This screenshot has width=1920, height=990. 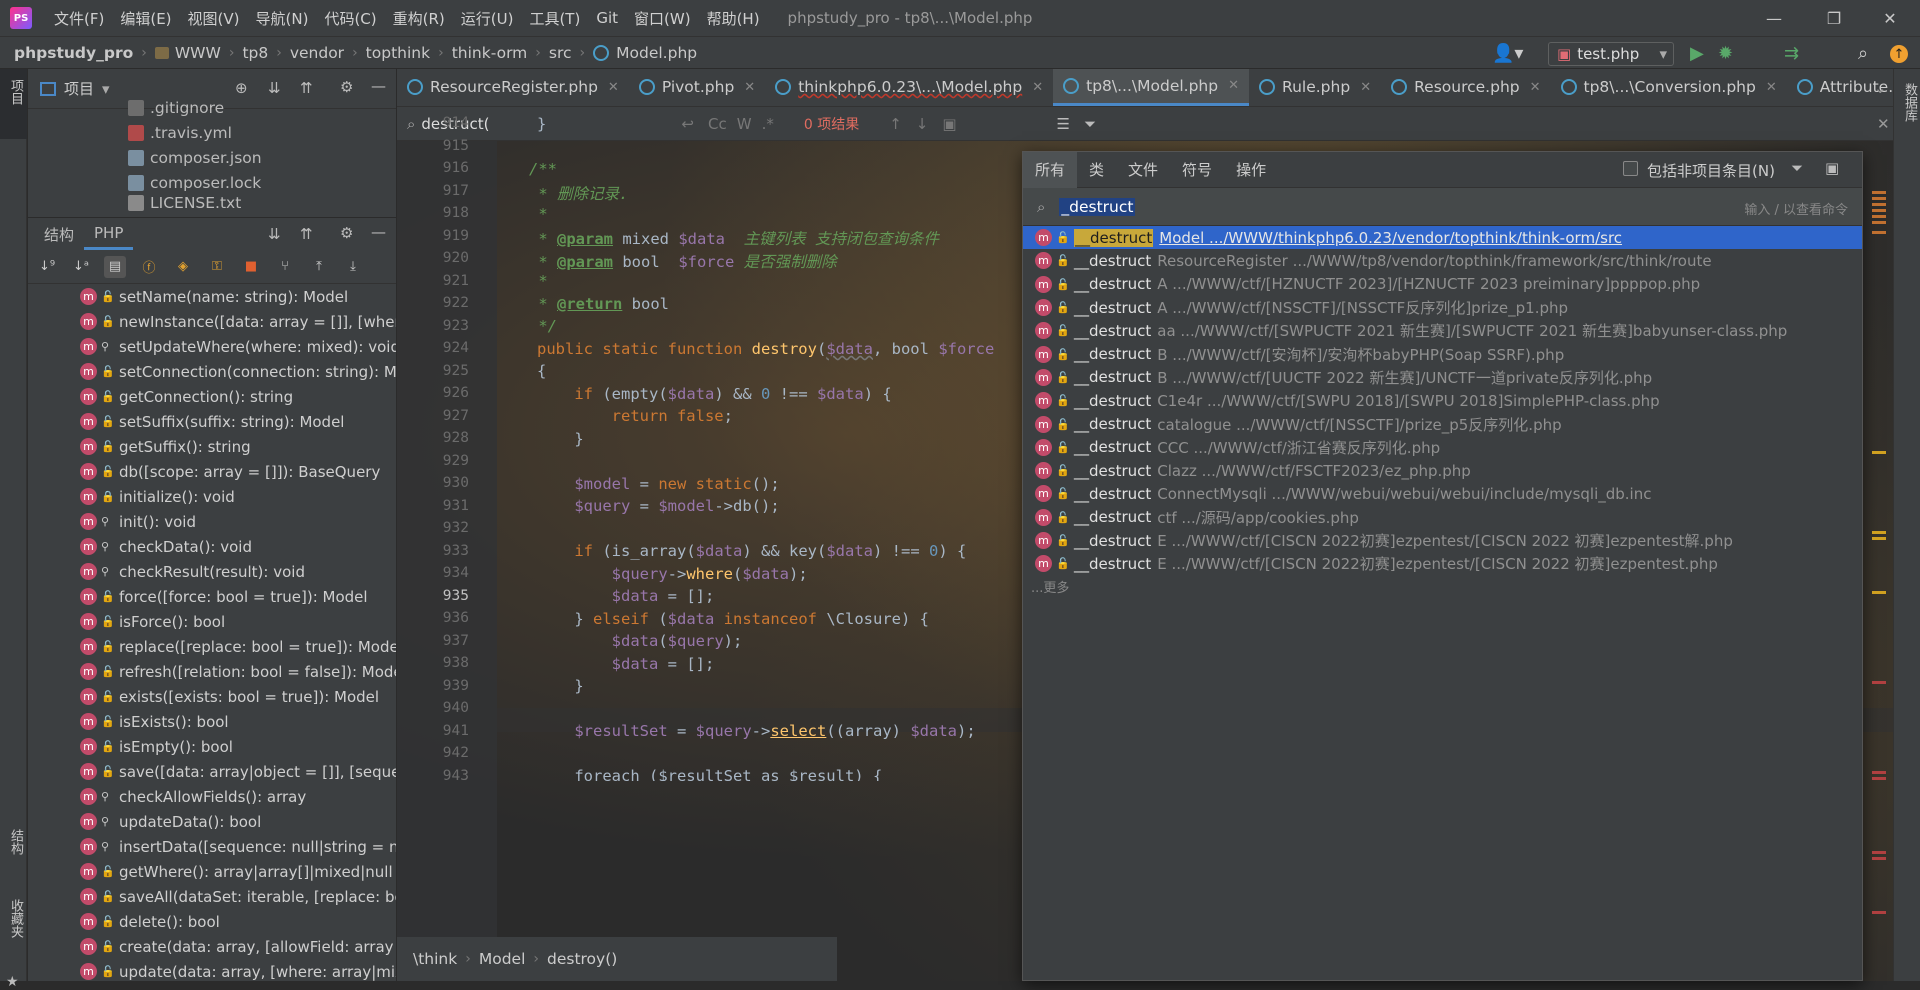 I want to click on search-input: ⌕ _destruct 输入 / 以查看命令, so click(x=1442, y=207).